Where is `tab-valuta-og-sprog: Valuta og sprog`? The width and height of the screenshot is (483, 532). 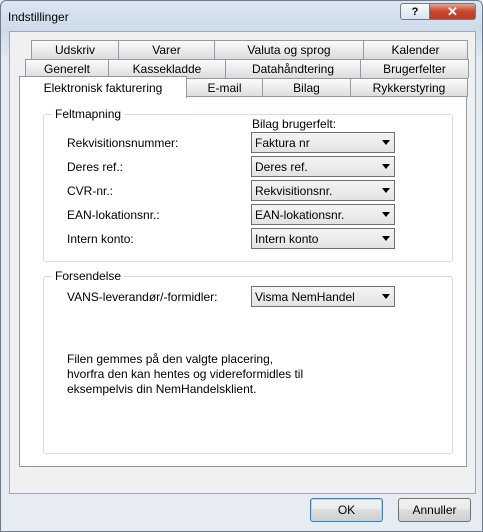 tab-valuta-og-sprog: Valuta og sprog is located at coordinates (289, 49).